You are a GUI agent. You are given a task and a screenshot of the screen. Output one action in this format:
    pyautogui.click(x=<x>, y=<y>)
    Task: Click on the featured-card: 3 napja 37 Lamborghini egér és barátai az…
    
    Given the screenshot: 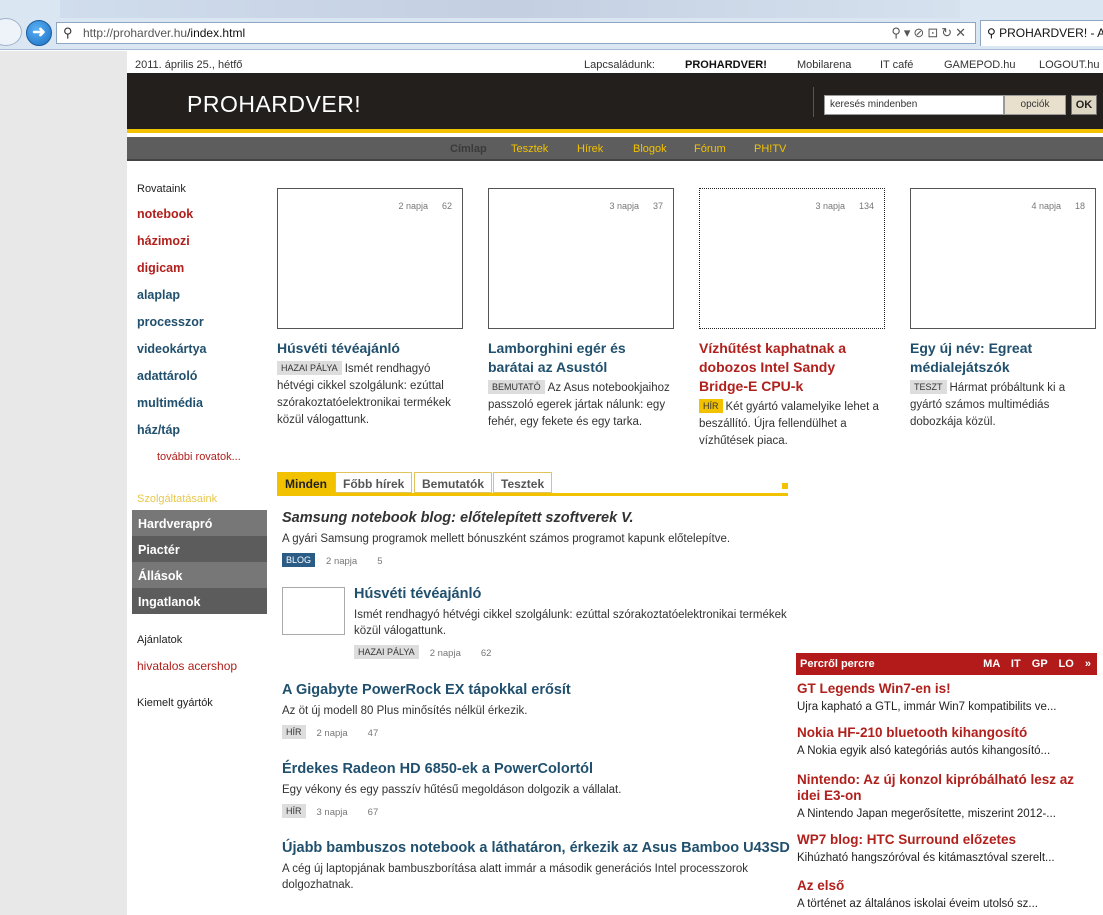 What is the action you would take?
    pyautogui.click(x=581, y=309)
    